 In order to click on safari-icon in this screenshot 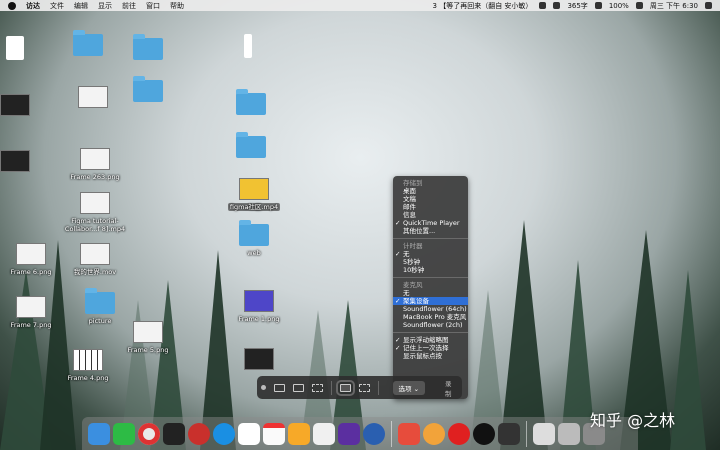, I will do `click(224, 433)`.